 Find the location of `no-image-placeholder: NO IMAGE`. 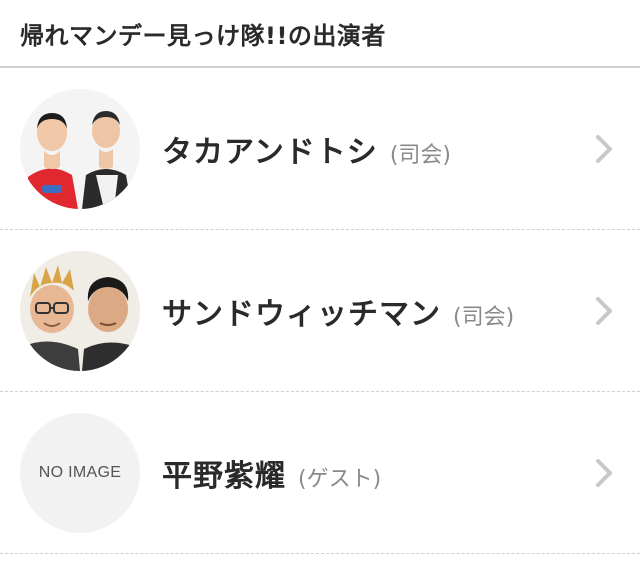

no-image-placeholder: NO IMAGE is located at coordinates (80, 472).